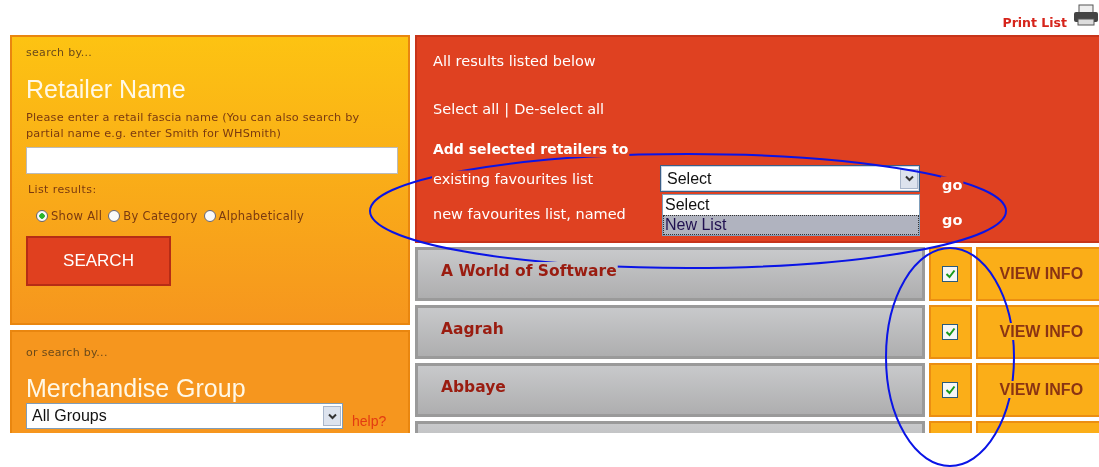  What do you see at coordinates (1034, 22) in the screenshot?
I see `print-link: Print List` at bounding box center [1034, 22].